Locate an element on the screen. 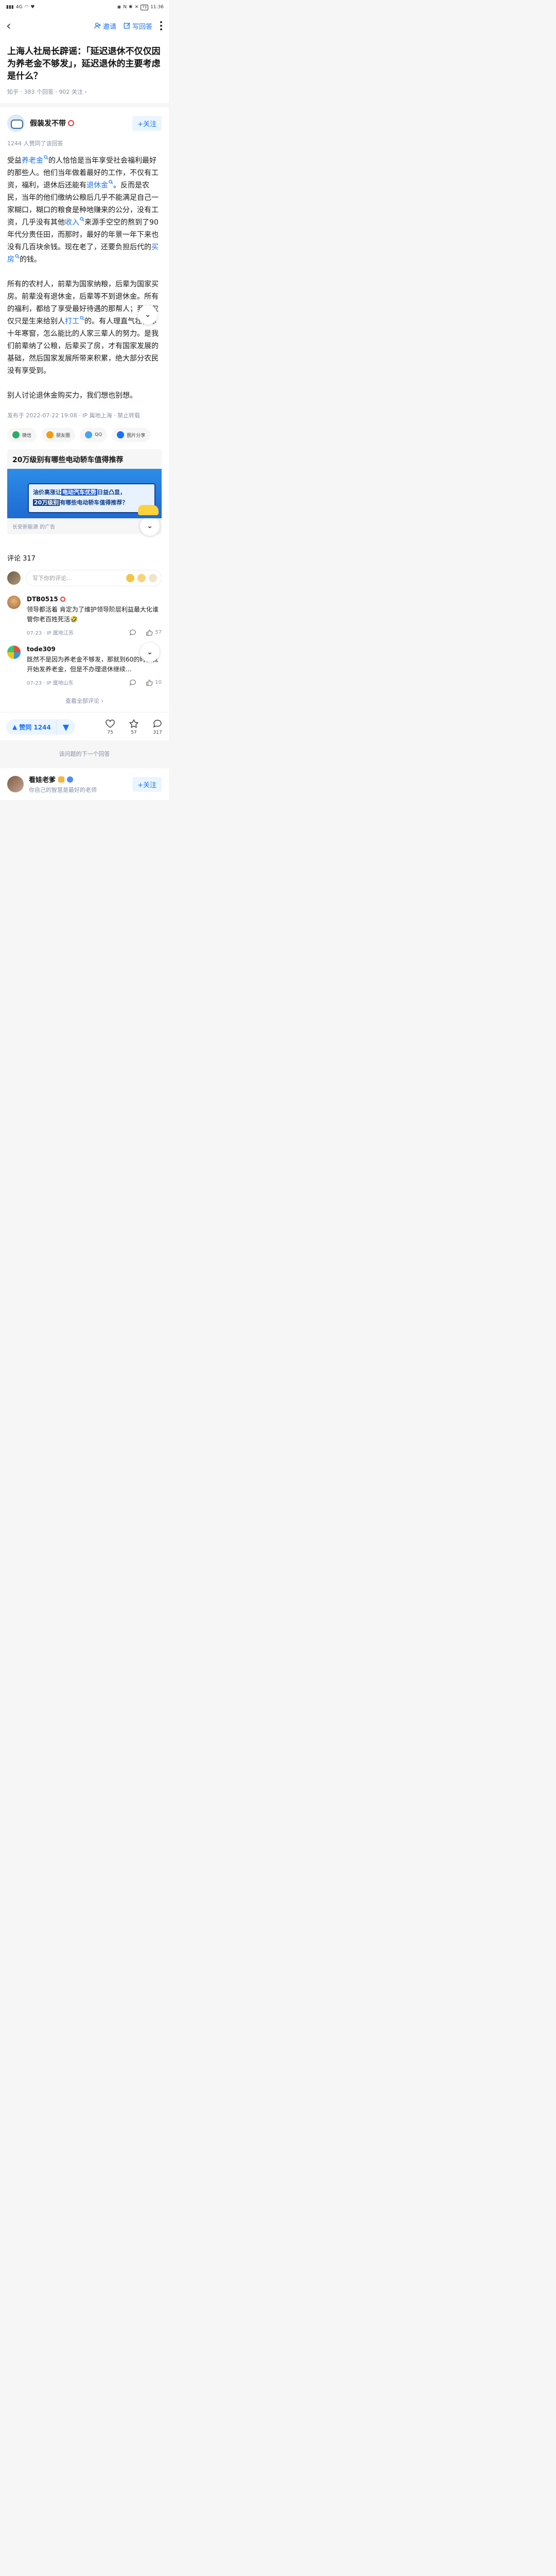  author-name-block: 假装发不带 is located at coordinates (81, 123).